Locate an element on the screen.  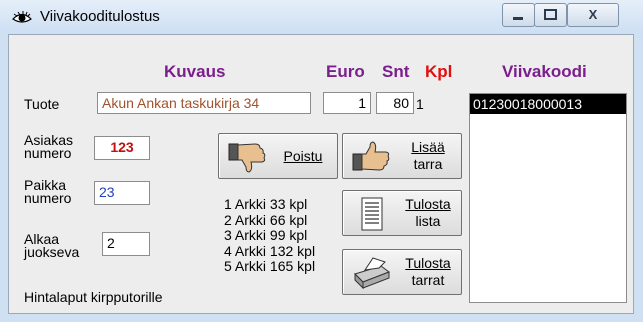
header-euro: Euro is located at coordinates (345, 71).